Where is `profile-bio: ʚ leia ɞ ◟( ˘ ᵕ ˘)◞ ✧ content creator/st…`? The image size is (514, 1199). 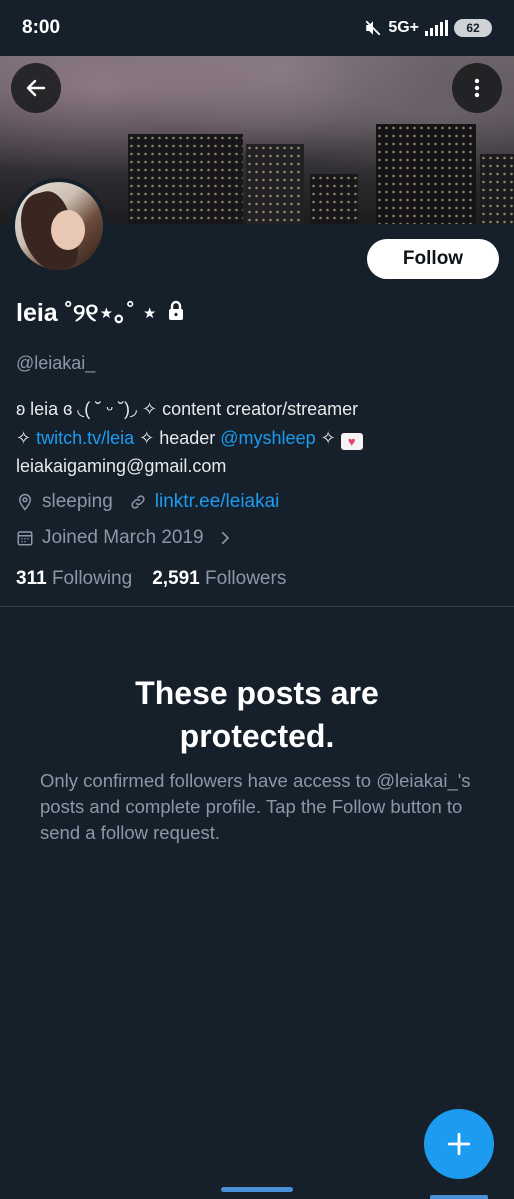 profile-bio: ʚ leia ɞ ◟( ˘ ᵕ ˘)◞ ✧ content creator/st… is located at coordinates (261, 438).